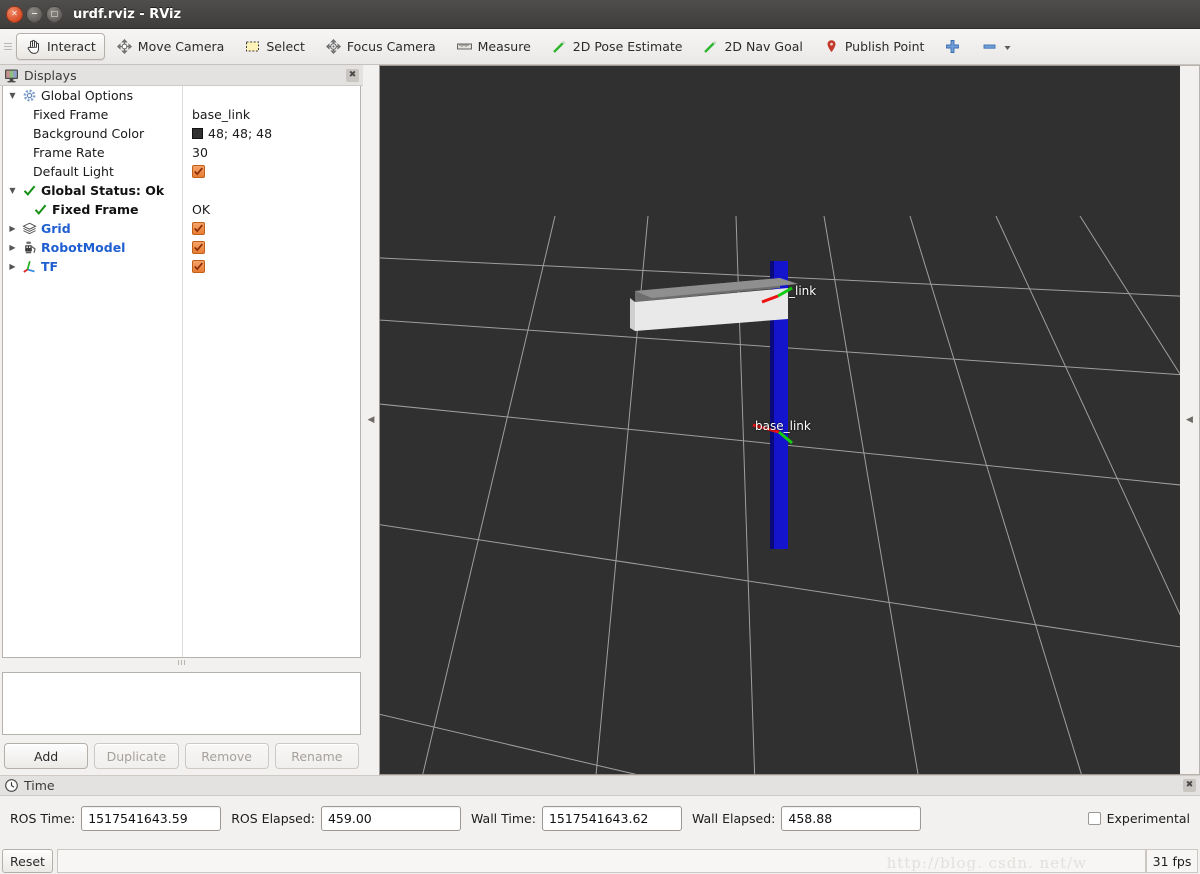  I want to click on tree-row-label: Frame Rate, so click(69, 152).